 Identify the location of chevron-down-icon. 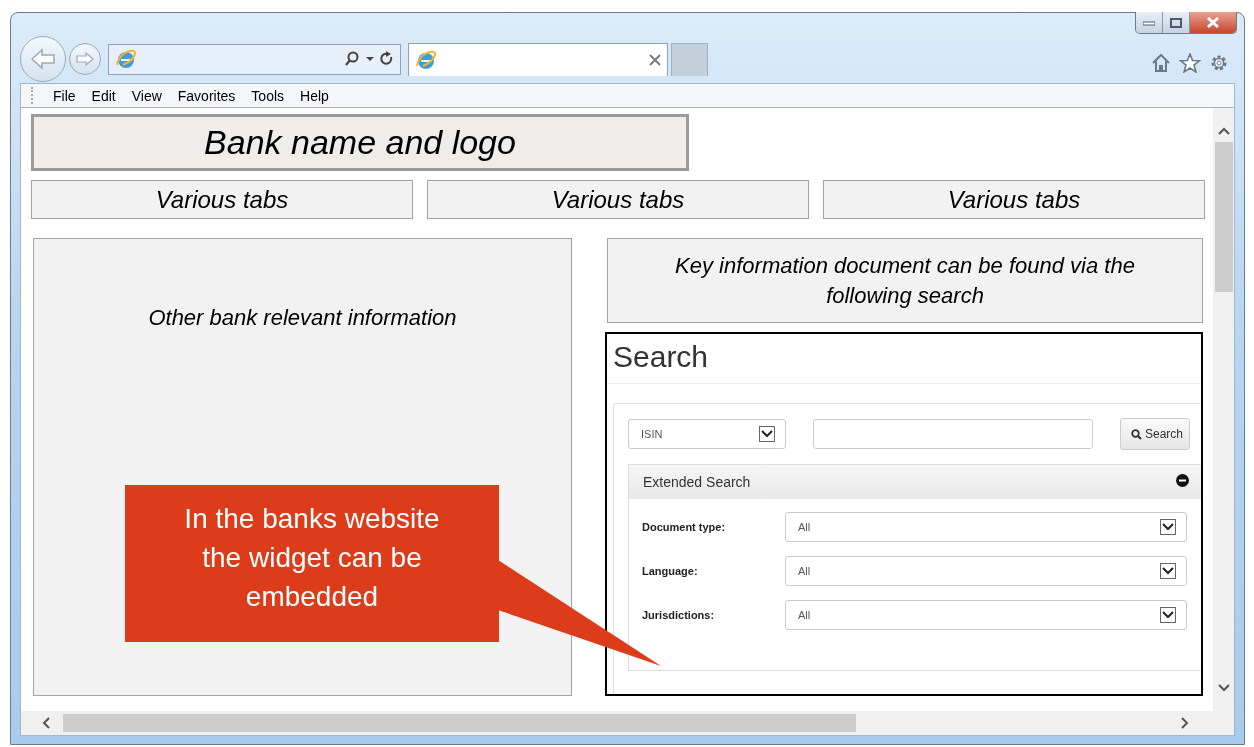
(1223, 688).